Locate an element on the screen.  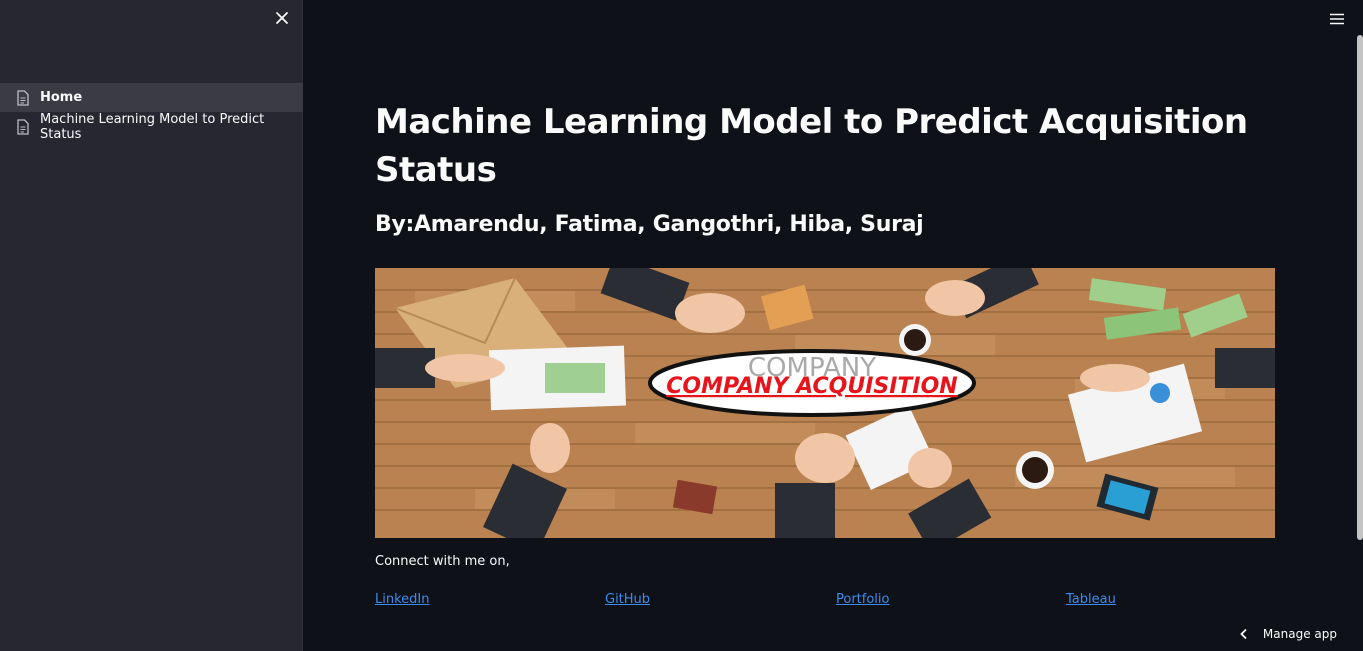
sidebar-item-ml-model: Machine Learning Model to Predict Status is located at coordinates (151, 126).